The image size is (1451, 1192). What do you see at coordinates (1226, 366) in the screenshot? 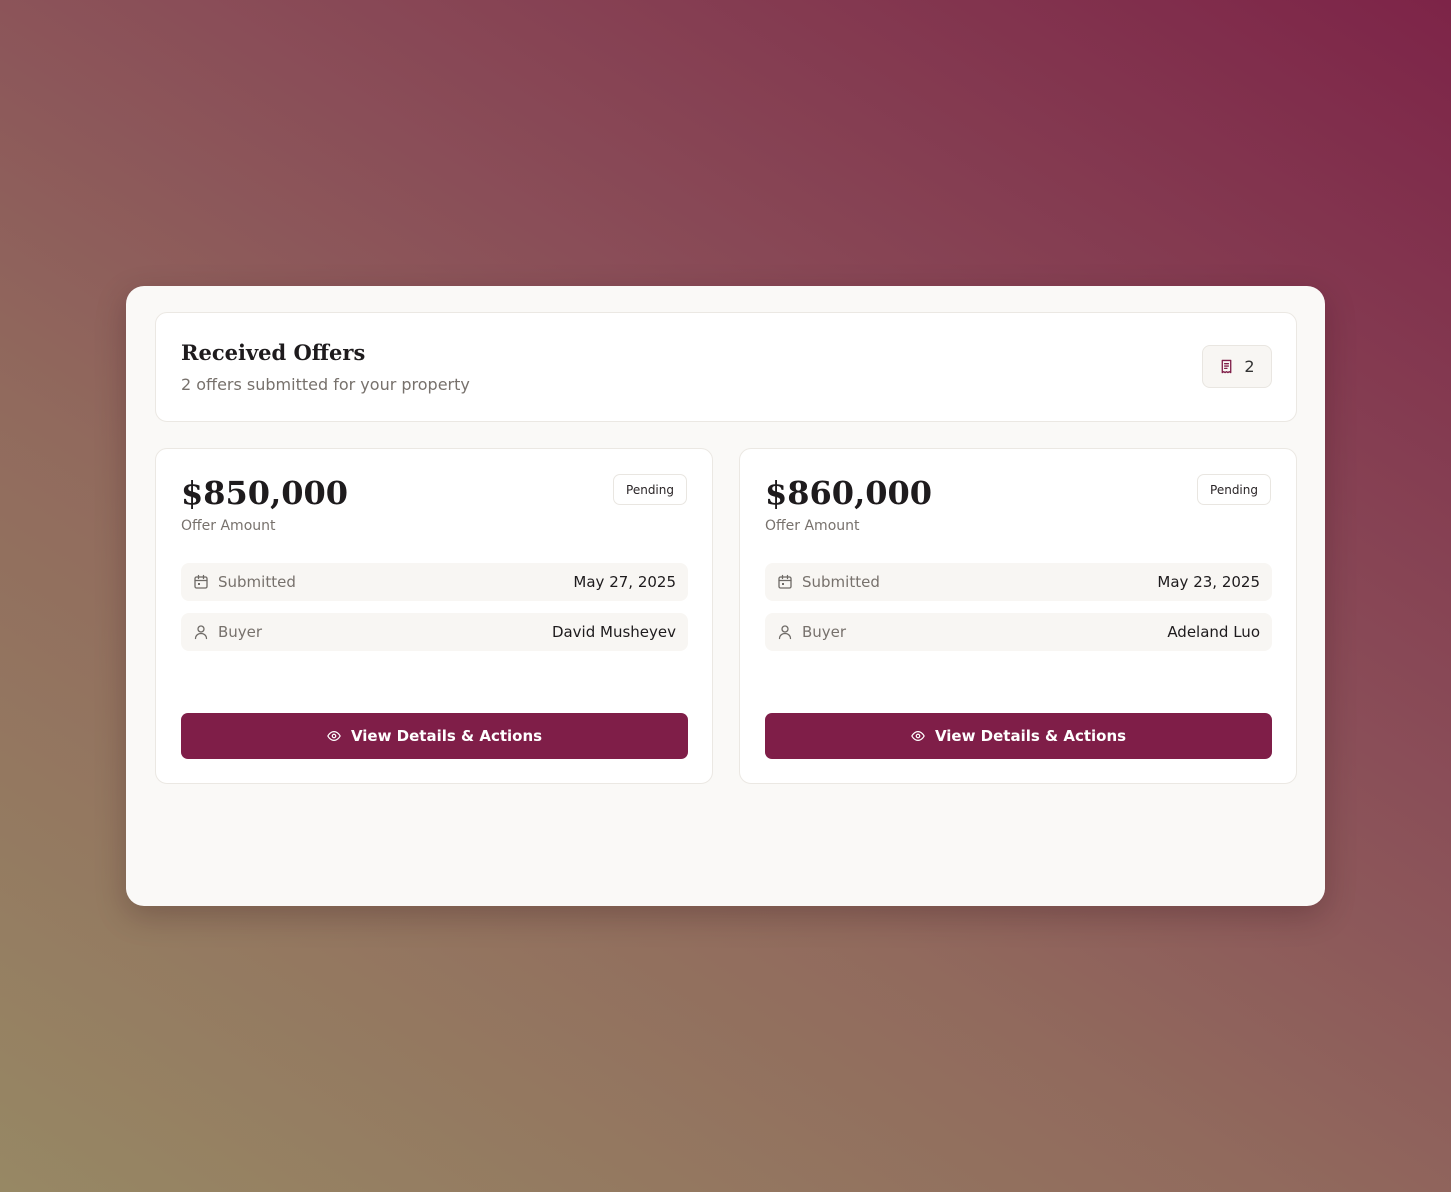
I see `receipt-icon` at bounding box center [1226, 366].